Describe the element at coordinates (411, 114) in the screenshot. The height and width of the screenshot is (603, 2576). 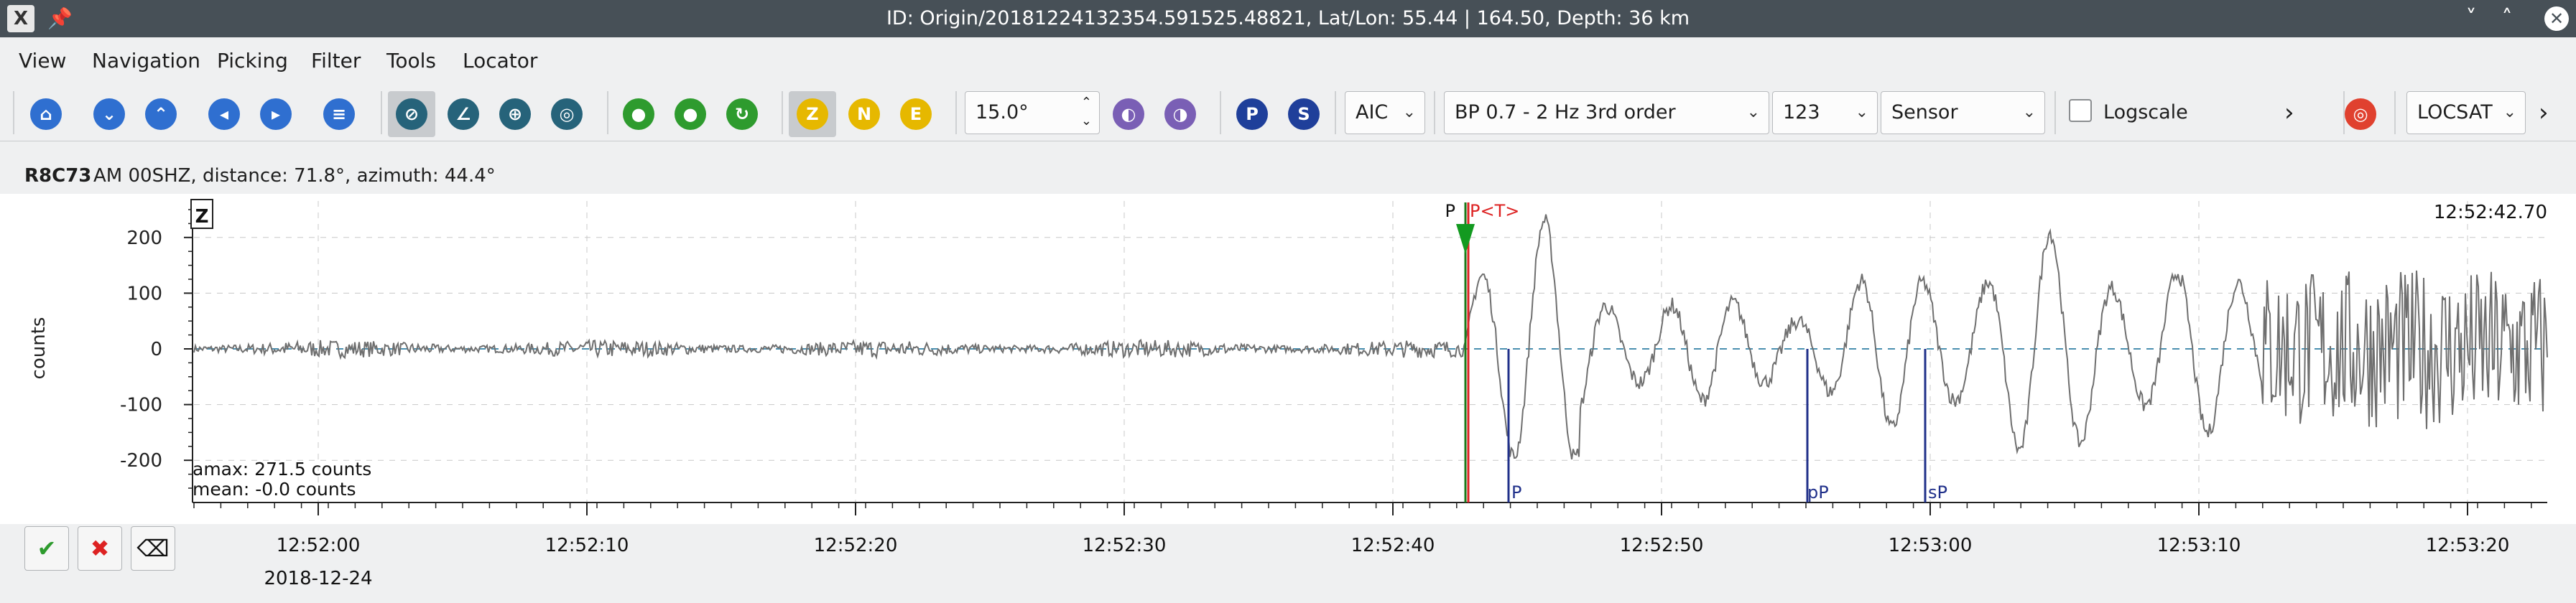
I see `rotate-icon: ⊘` at that location.